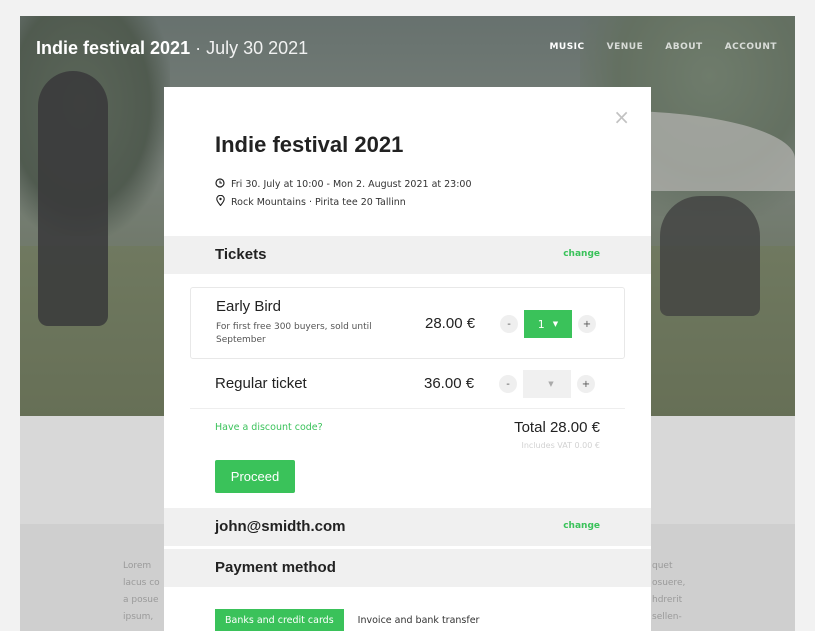  I want to click on nav-item-venue: VENUE, so click(625, 47).